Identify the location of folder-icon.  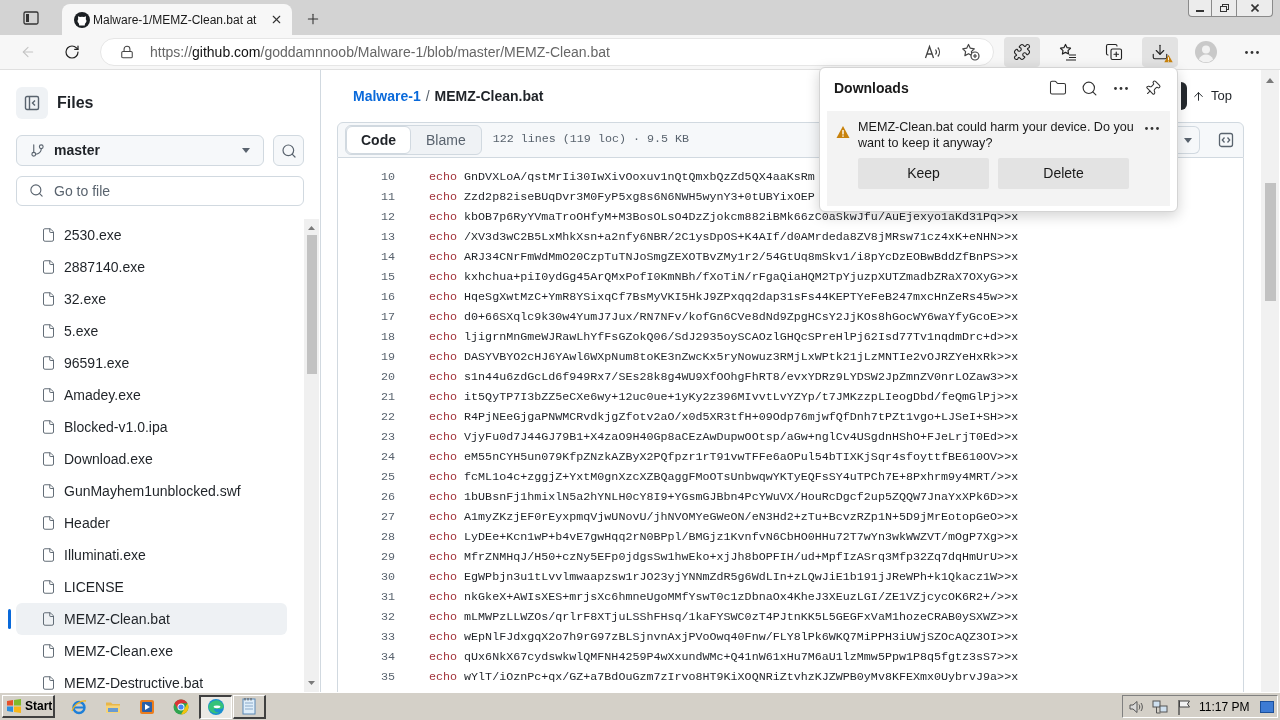
(1058, 88).